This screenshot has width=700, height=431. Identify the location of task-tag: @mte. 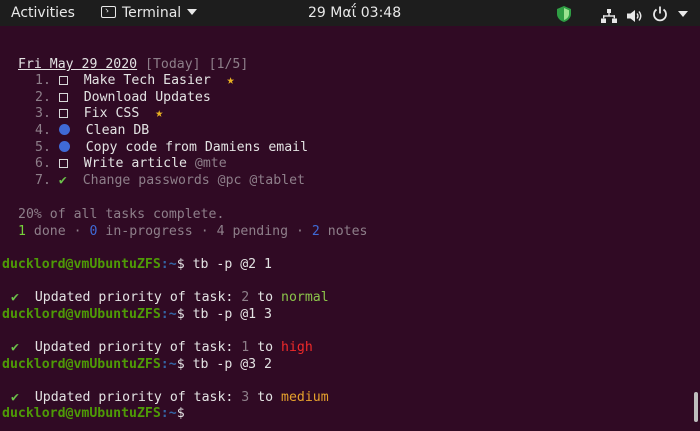
(210, 163).